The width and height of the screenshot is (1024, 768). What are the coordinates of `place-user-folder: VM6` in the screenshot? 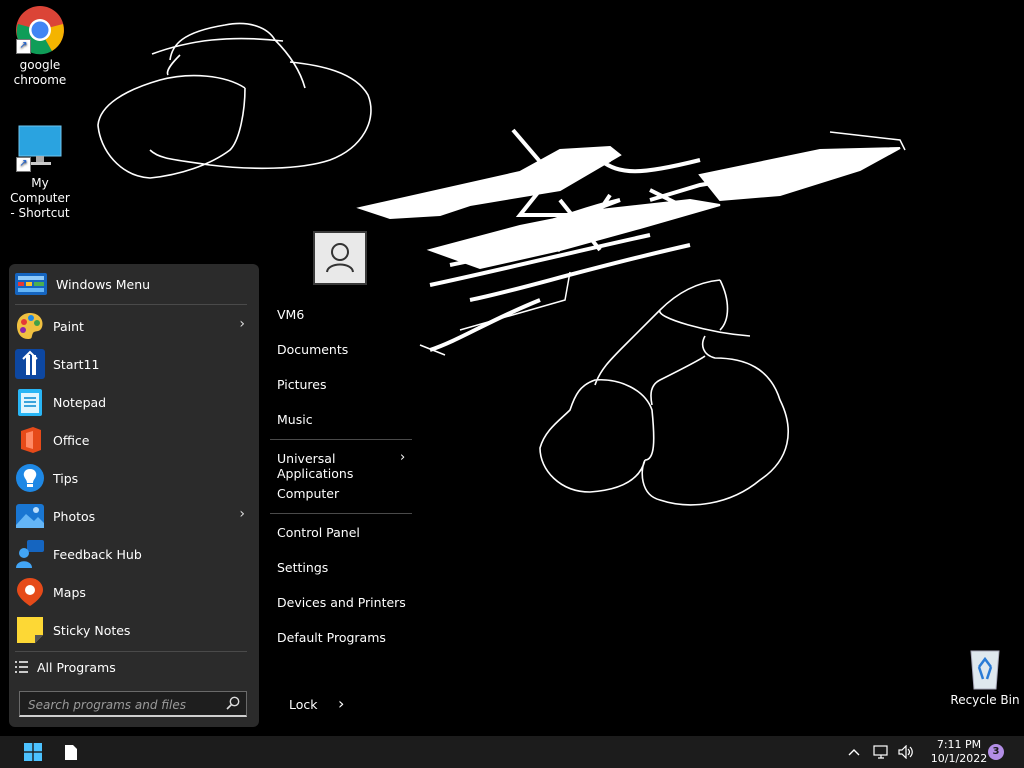 It's located at (290, 314).